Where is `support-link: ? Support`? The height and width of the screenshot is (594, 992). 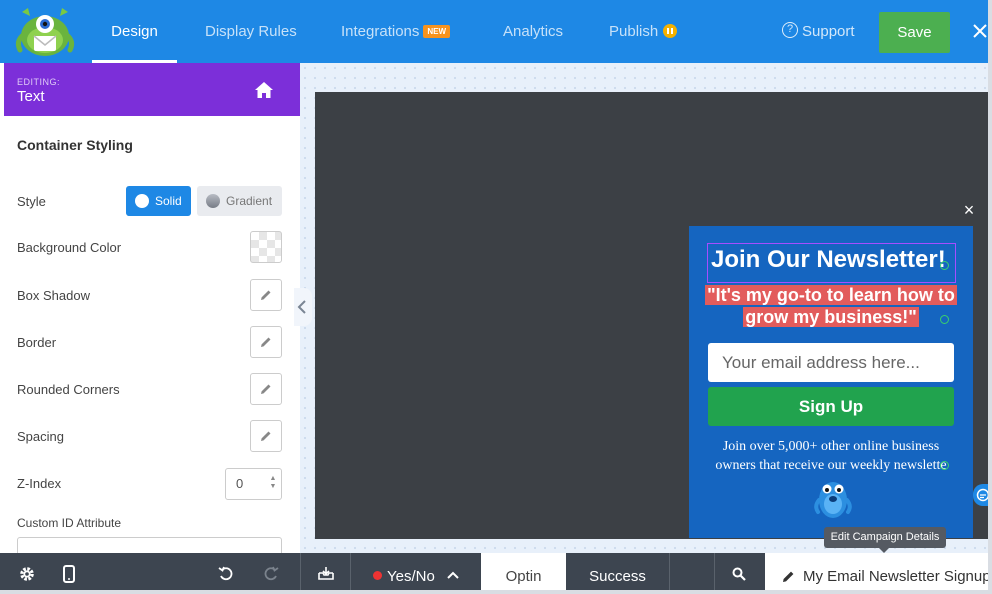
support-link: ? Support is located at coordinates (818, 31).